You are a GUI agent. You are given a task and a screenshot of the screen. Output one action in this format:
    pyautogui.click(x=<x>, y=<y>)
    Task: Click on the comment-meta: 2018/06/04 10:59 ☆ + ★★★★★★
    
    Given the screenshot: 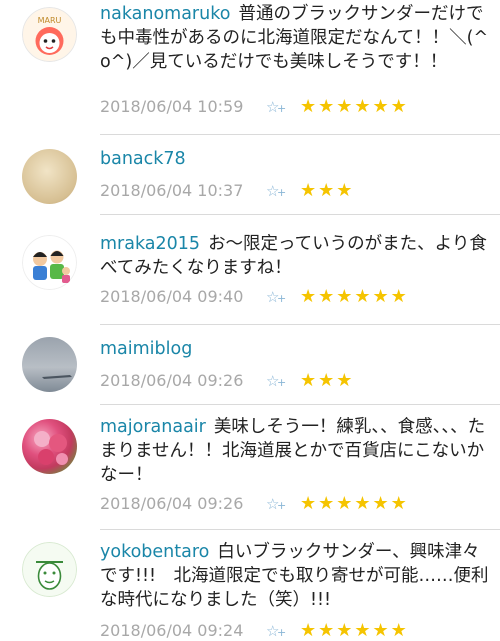 What is the action you would take?
    pyautogui.click(x=254, y=106)
    